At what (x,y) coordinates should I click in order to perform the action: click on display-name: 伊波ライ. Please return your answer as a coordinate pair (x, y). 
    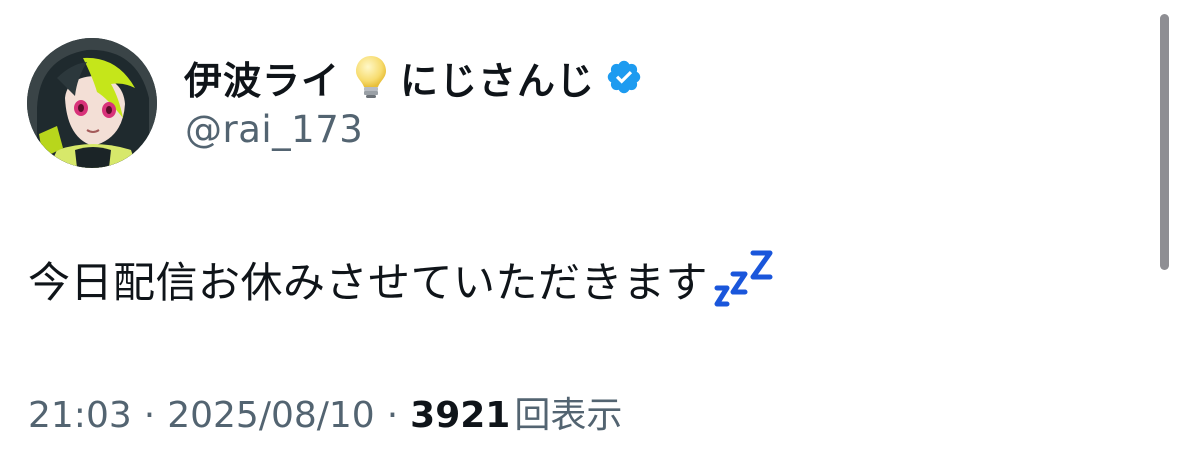
    Looking at the image, I should click on (262, 77).